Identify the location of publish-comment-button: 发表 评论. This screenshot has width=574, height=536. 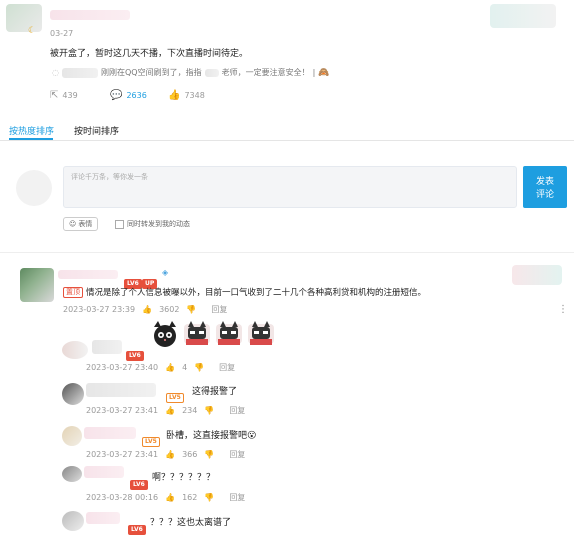
(545, 187).